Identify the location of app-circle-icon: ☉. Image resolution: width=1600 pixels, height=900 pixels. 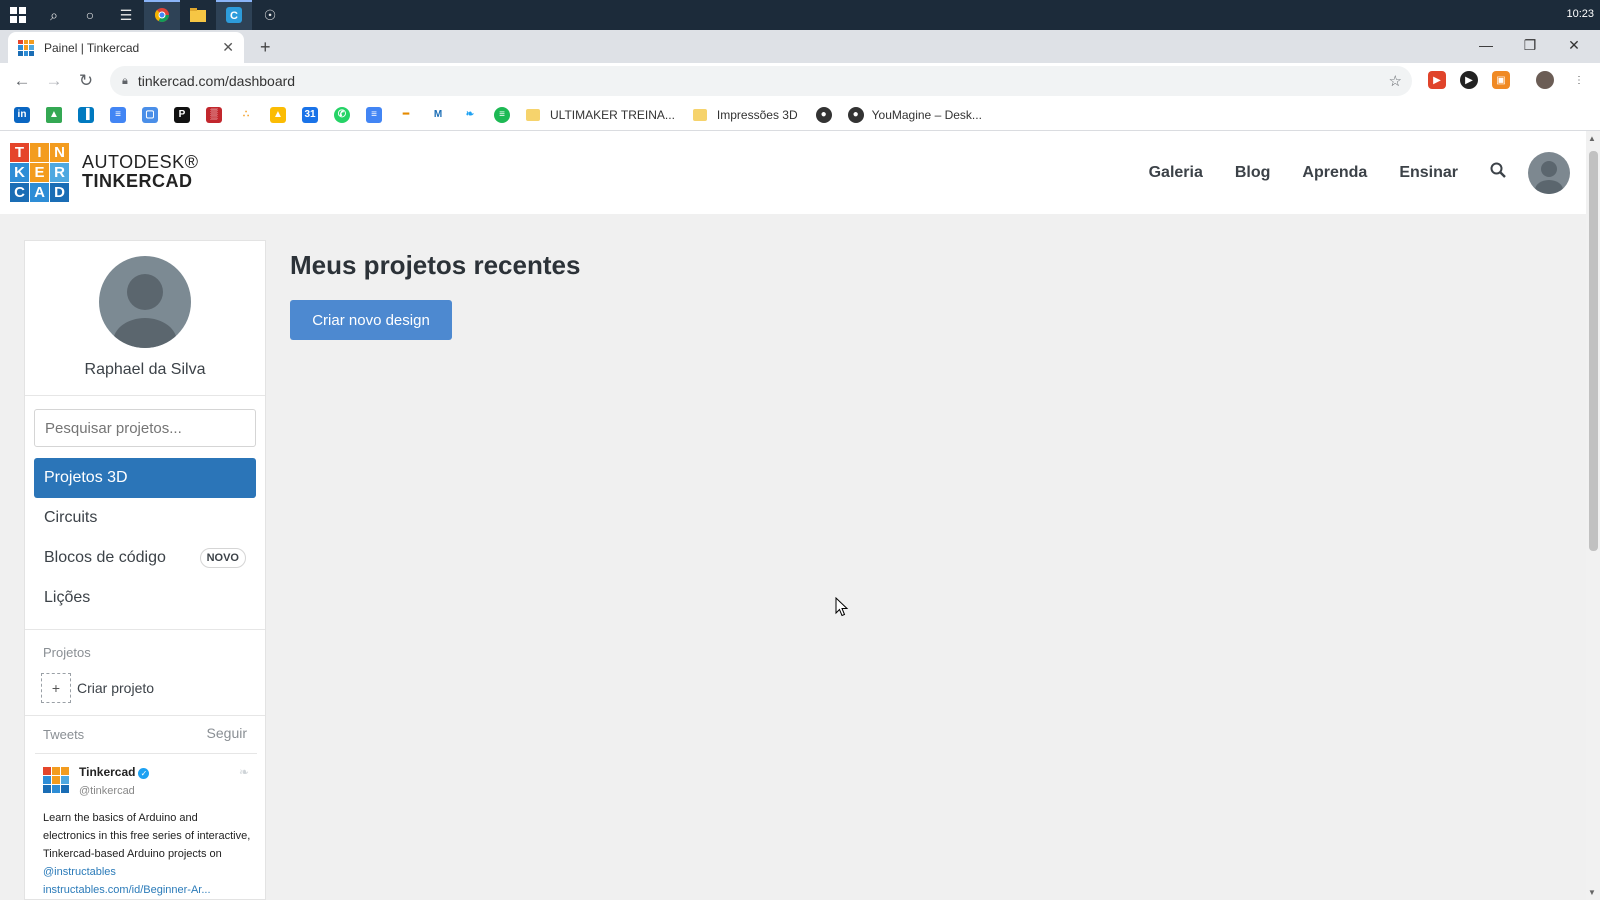
(270, 15).